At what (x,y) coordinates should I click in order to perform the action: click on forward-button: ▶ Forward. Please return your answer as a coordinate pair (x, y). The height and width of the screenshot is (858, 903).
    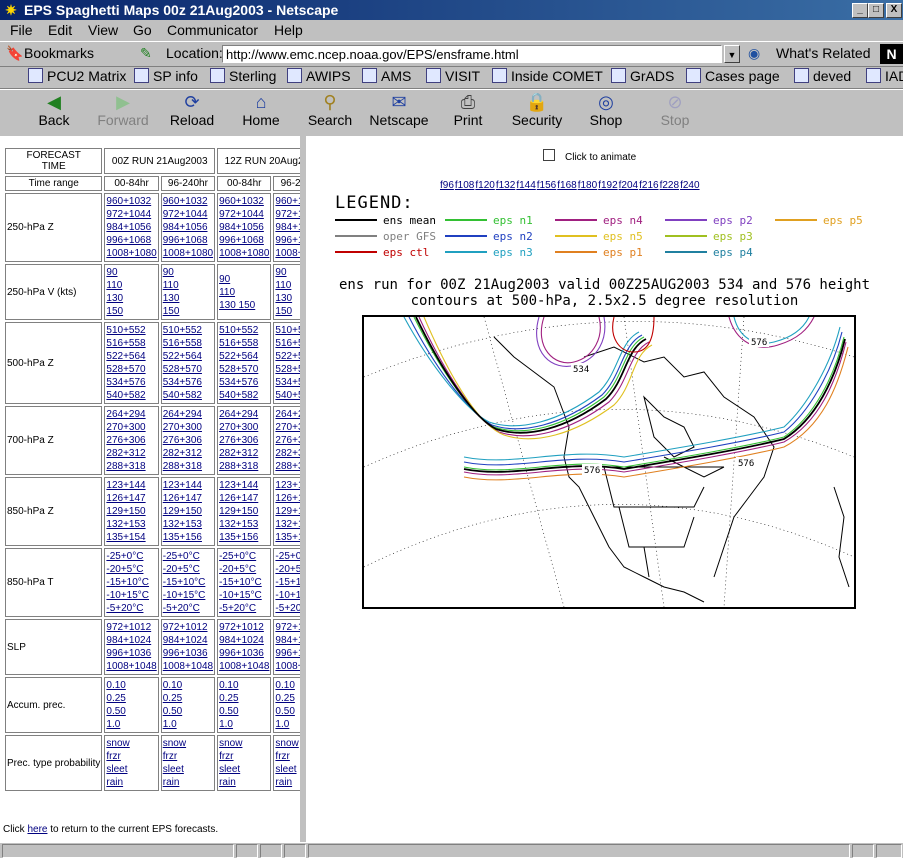
    Looking at the image, I should click on (123, 113).